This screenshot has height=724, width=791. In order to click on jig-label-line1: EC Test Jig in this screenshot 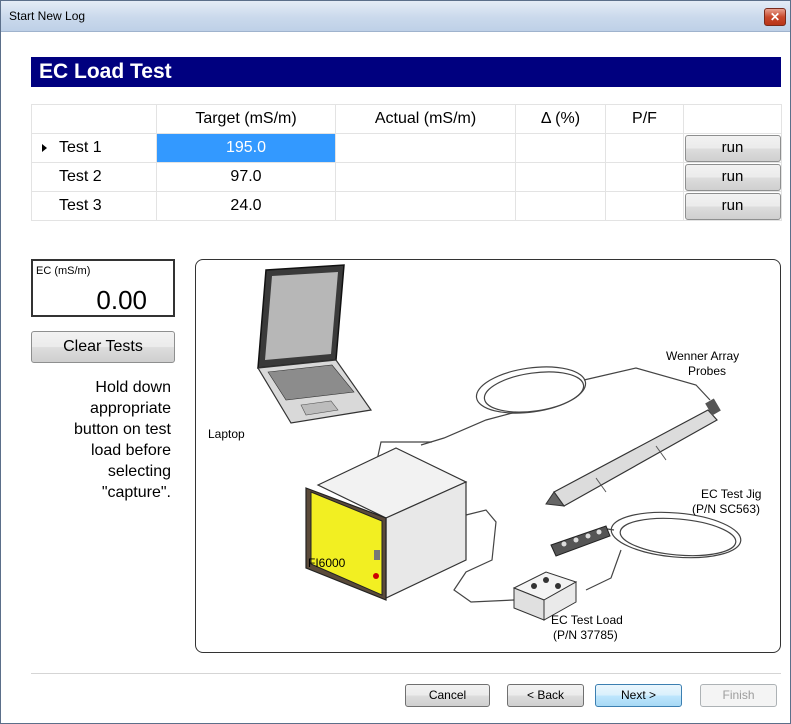, I will do `click(731, 494)`.